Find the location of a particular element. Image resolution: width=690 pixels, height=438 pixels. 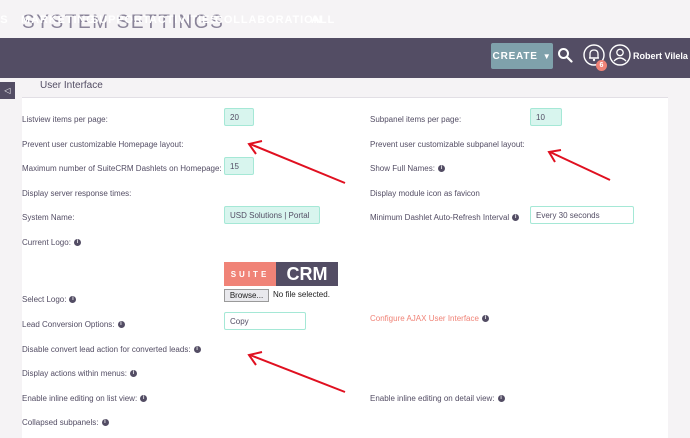

actions-menus-label: Display actions within menus: i is located at coordinates (79, 373).